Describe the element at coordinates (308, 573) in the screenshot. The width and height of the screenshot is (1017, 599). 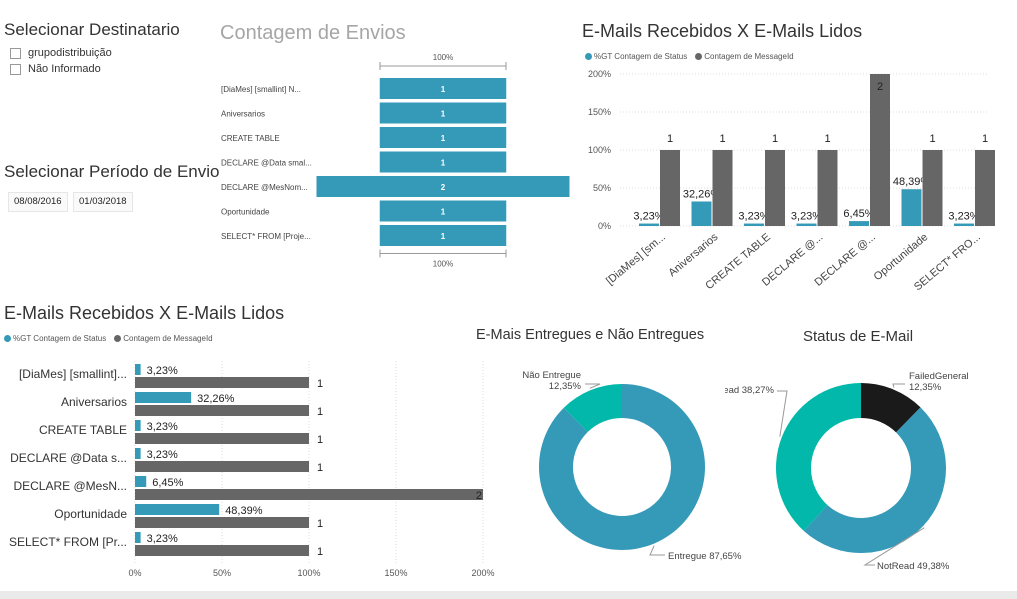
I see `hbar-x-tick: 100%` at that location.